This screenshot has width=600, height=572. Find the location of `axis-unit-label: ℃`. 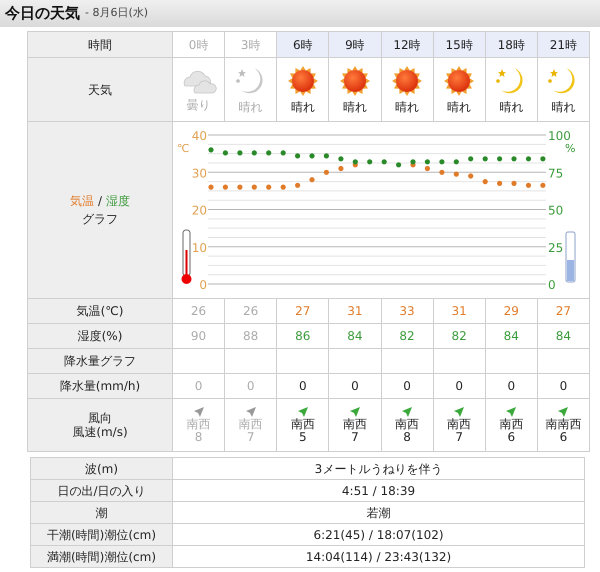

axis-unit-label: ℃ is located at coordinates (183, 148).